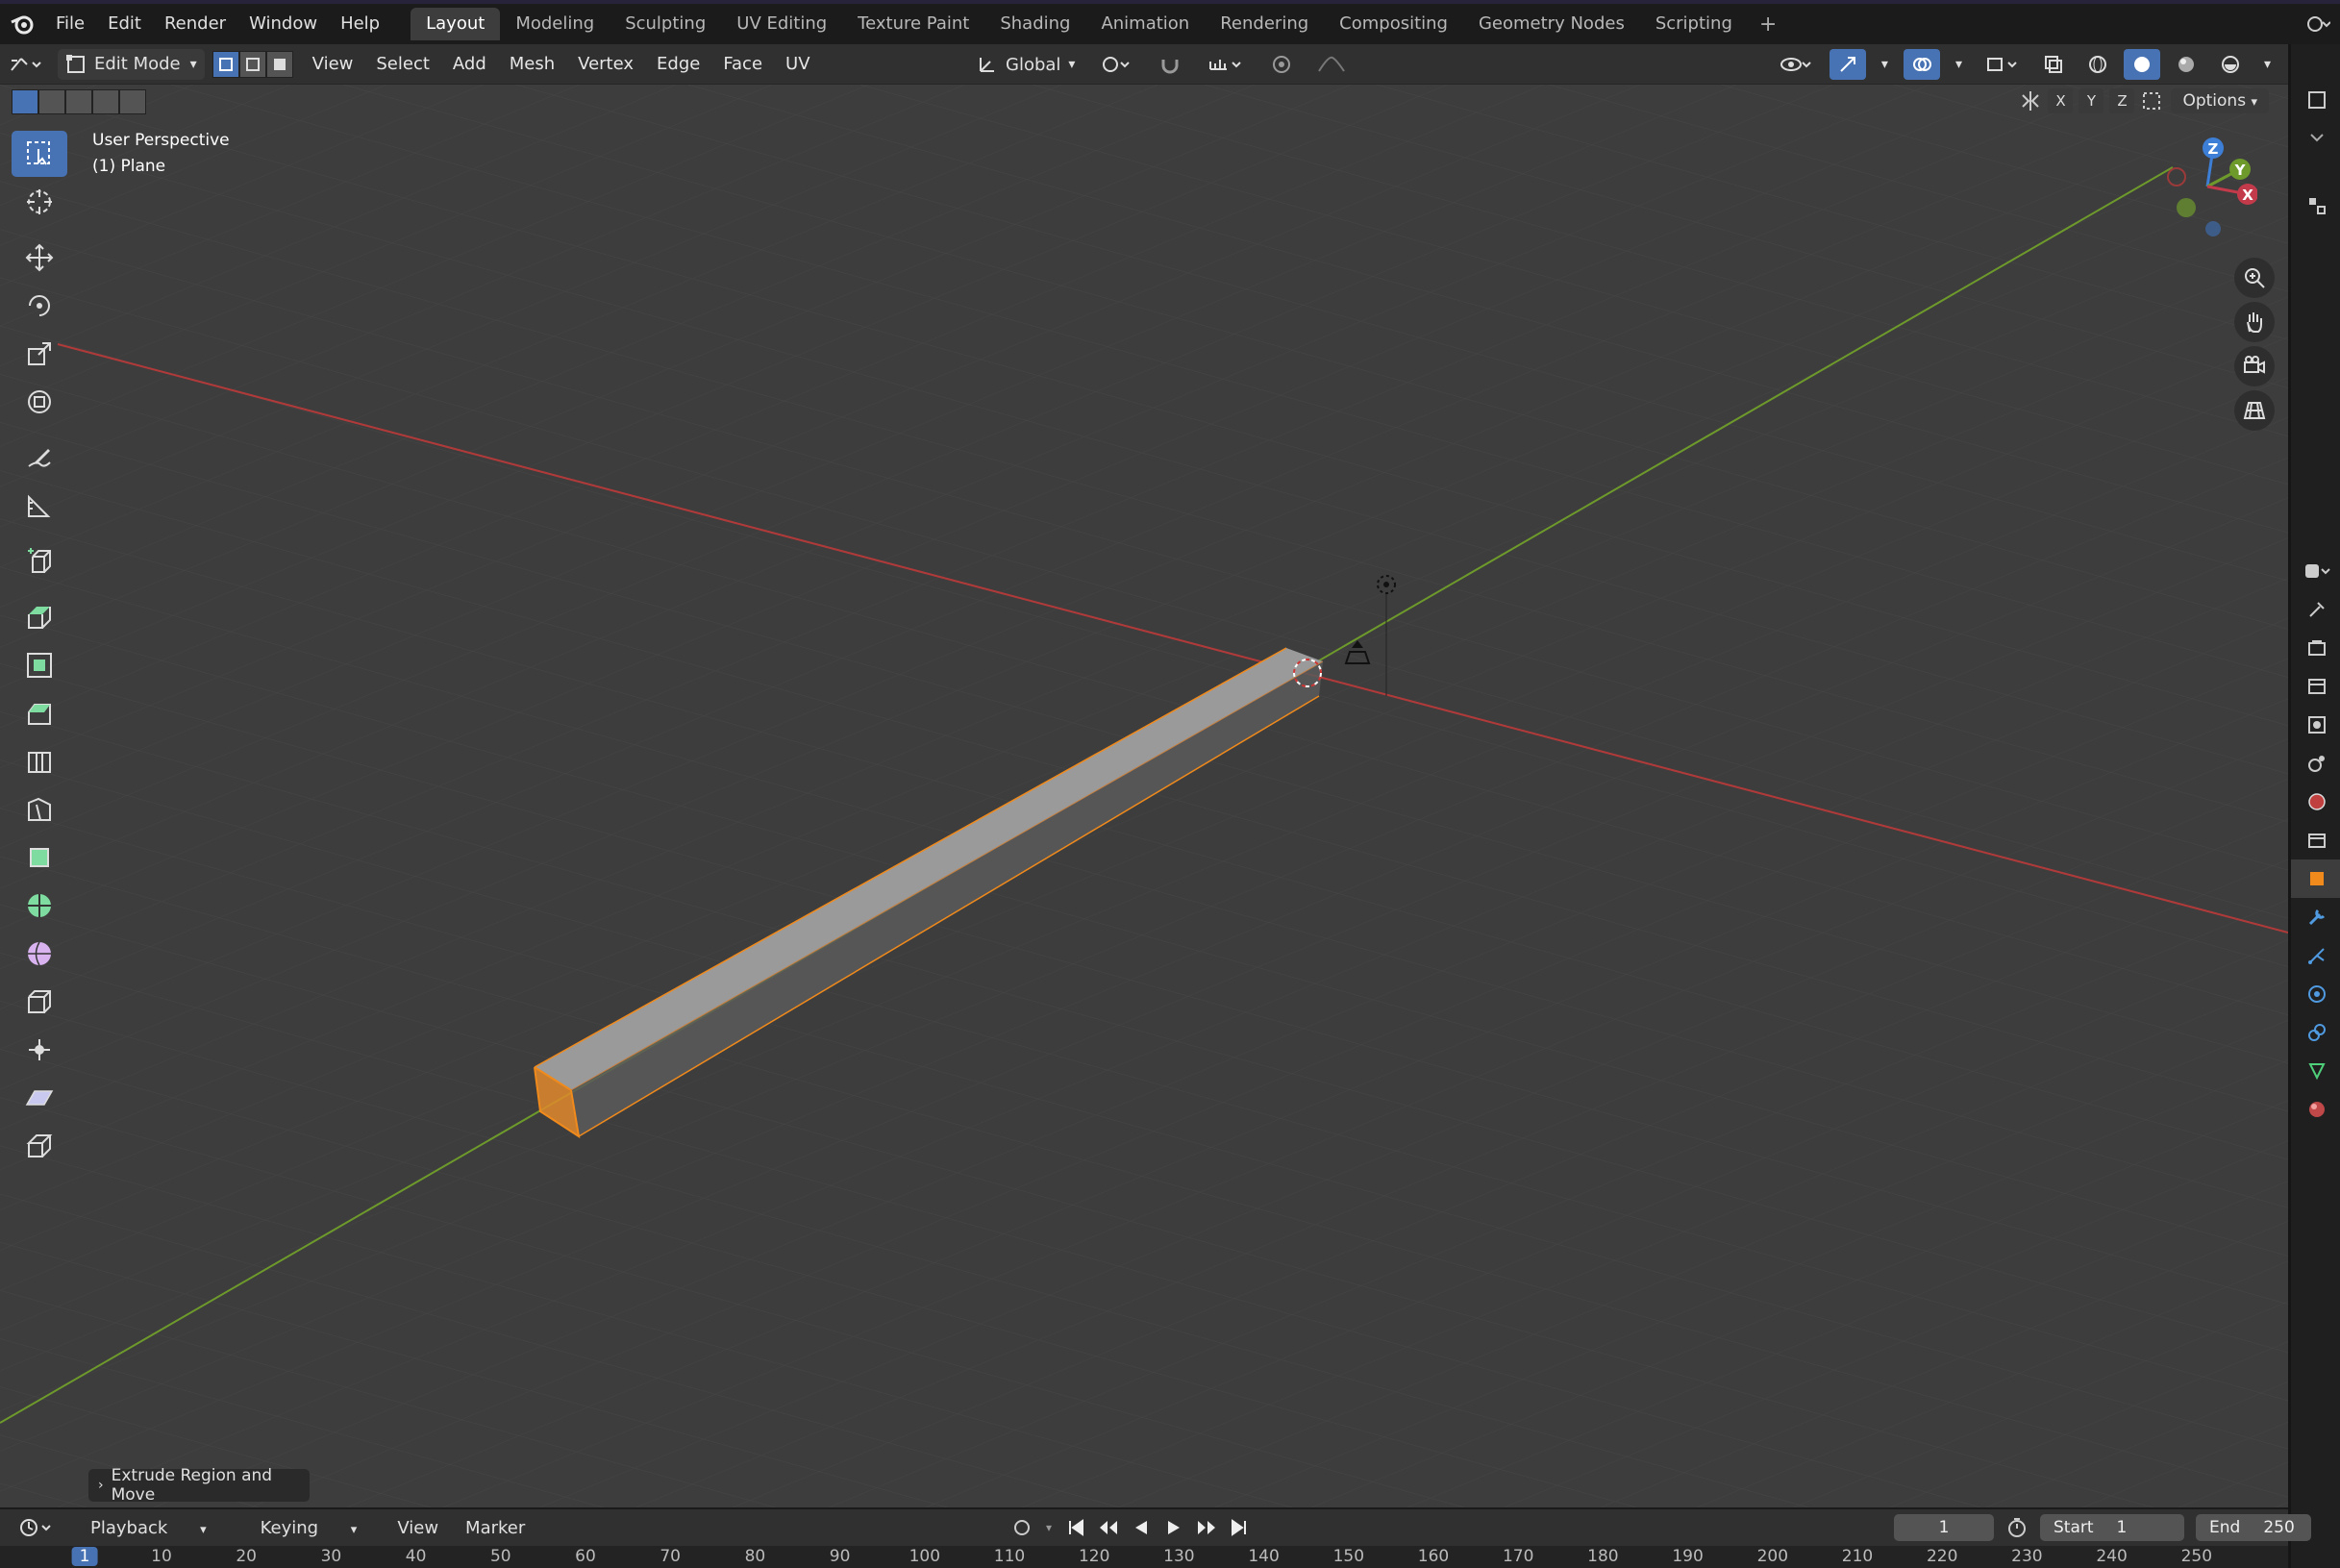 The image size is (2340, 1568). What do you see at coordinates (39, 761) in the screenshot?
I see `loop-cut-tool` at bounding box center [39, 761].